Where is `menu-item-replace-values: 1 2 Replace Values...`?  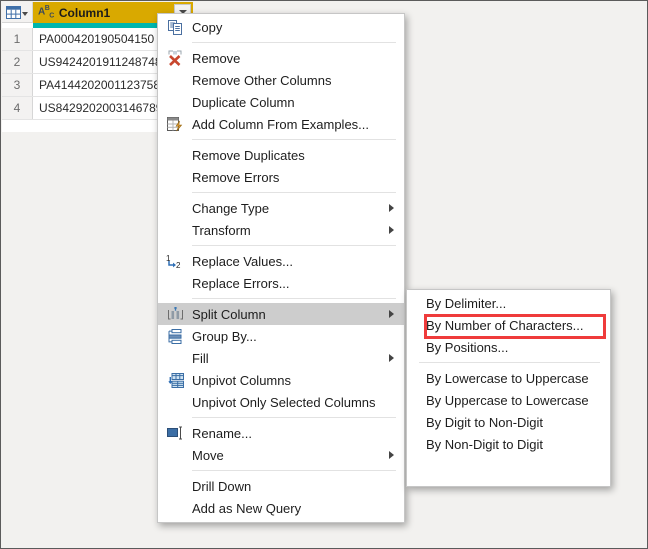
menu-item-replace-values: 1 2 Replace Values... is located at coordinates (281, 261).